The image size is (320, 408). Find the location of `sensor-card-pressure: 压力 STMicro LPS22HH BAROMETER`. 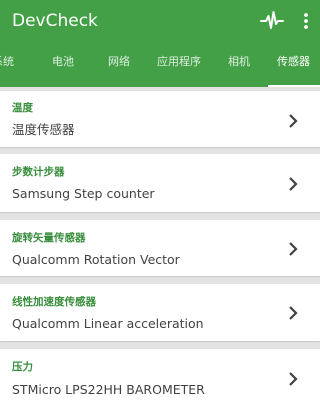

sensor-card-pressure: 压力 STMicro LPS22HH BAROMETER is located at coordinates (160, 378).